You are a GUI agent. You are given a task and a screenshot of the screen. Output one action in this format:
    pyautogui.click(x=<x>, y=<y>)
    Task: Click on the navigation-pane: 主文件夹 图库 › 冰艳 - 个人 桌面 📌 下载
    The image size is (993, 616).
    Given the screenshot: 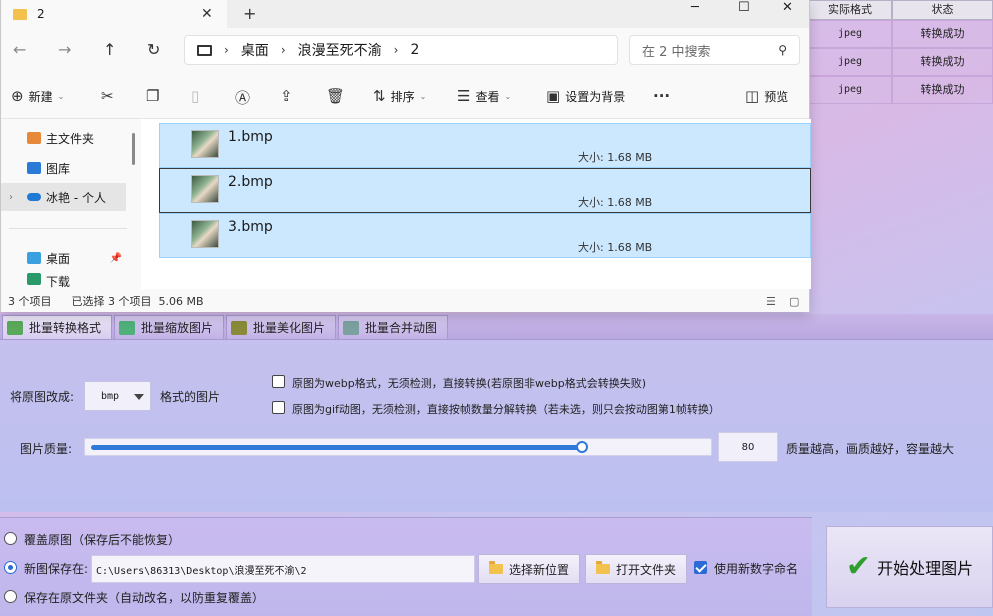 What is the action you would take?
    pyautogui.click(x=71, y=204)
    